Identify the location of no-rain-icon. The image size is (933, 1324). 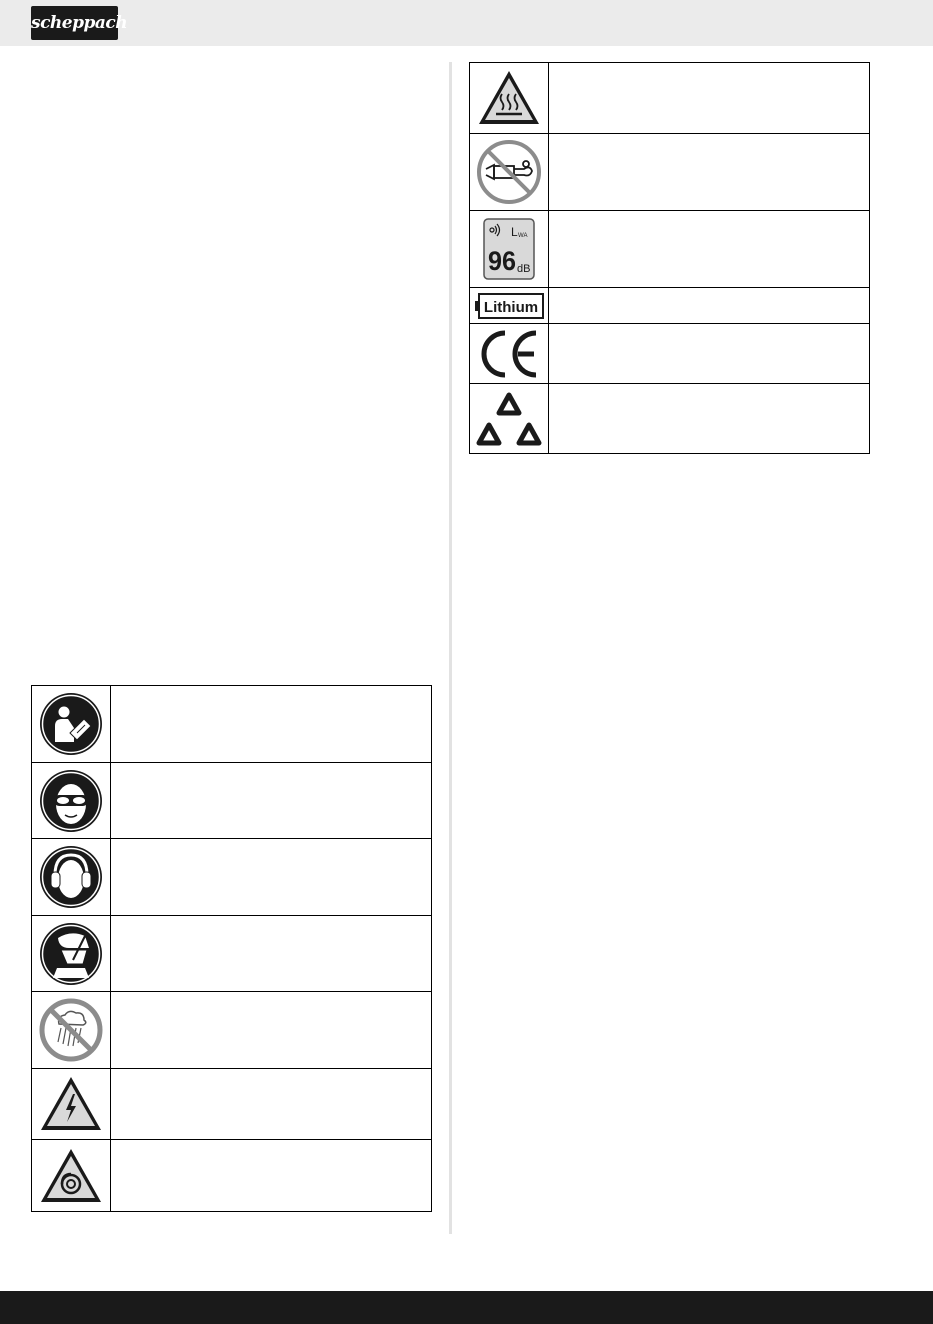
(71, 1030).